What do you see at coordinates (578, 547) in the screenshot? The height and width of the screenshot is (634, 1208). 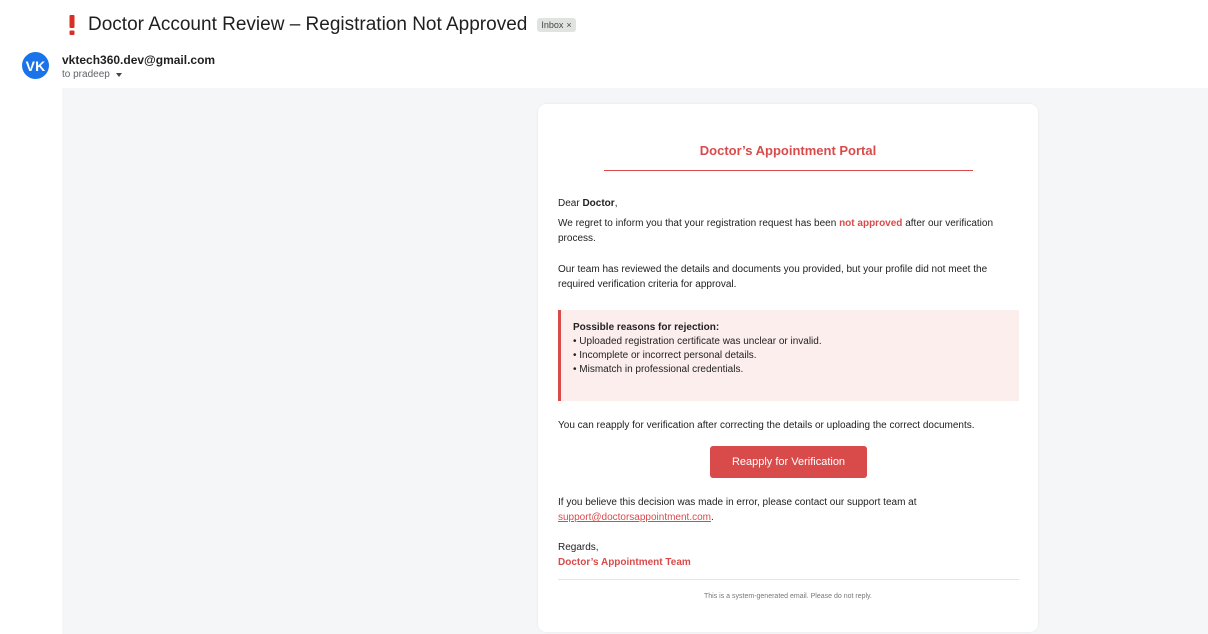 I see `regards-text: Regards,` at bounding box center [578, 547].